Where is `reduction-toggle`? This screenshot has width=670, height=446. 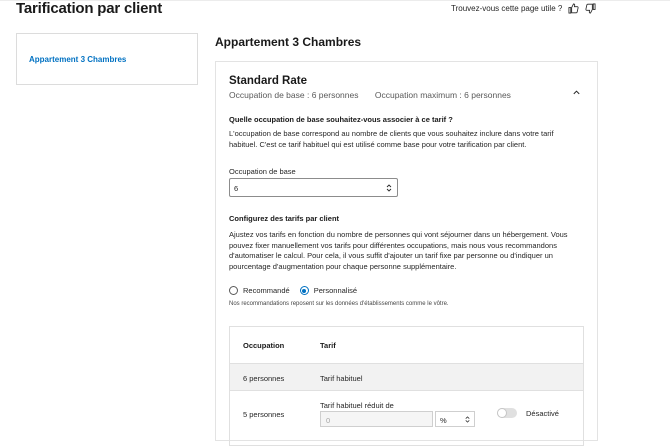 reduction-toggle is located at coordinates (507, 413).